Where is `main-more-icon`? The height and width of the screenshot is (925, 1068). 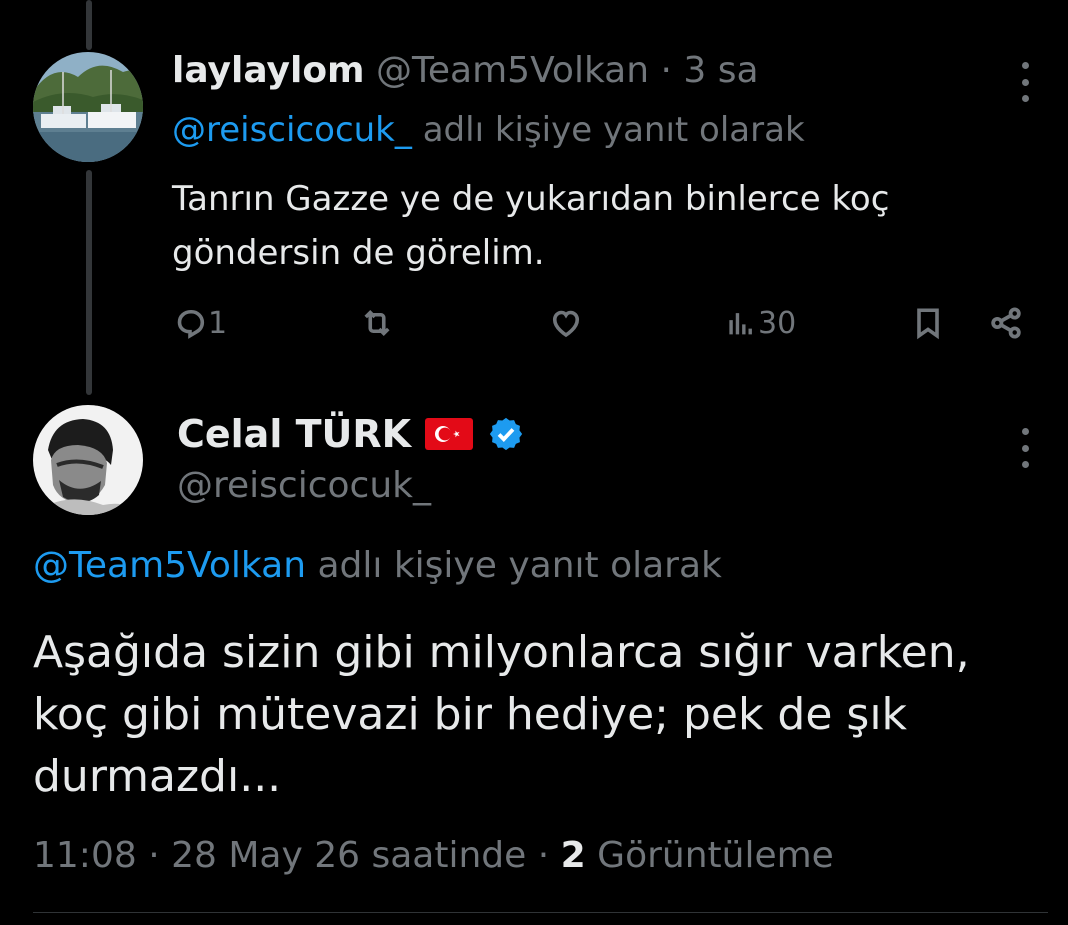
main-more-icon is located at coordinates (1025, 448).